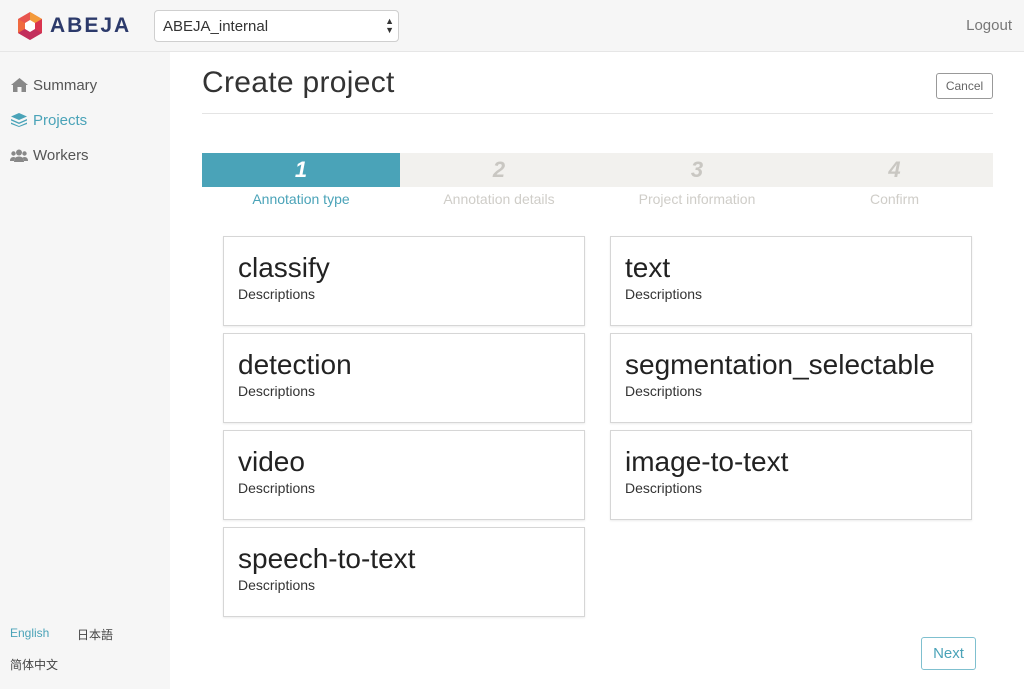 This screenshot has width=1024, height=689. Describe the element at coordinates (60, 120) in the screenshot. I see `sidebar-item-label: Projects` at that location.